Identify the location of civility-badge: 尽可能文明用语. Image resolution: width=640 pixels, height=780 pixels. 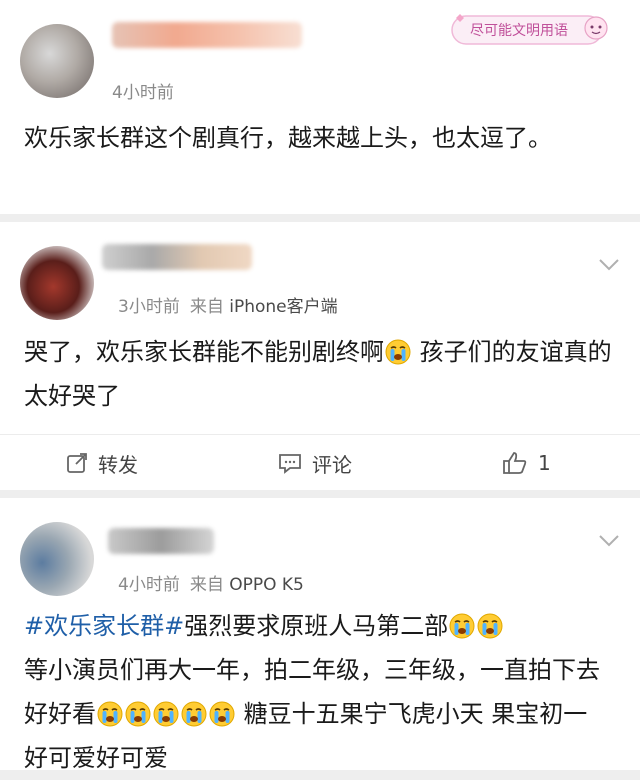
(534, 30).